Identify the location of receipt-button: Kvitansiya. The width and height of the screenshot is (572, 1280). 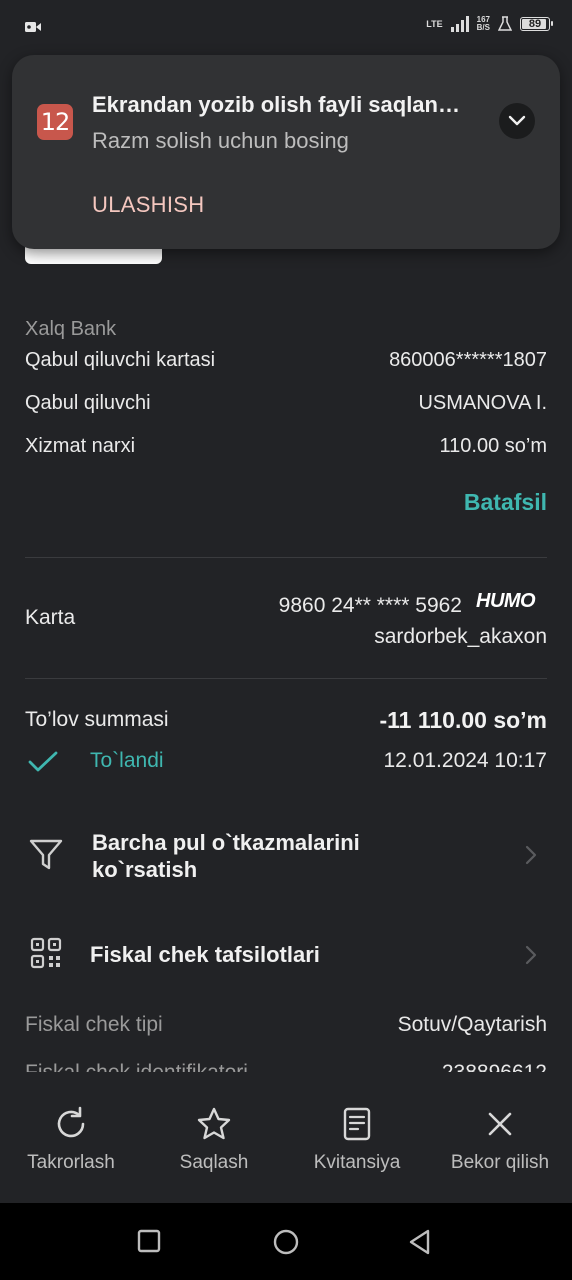
(357, 1140).